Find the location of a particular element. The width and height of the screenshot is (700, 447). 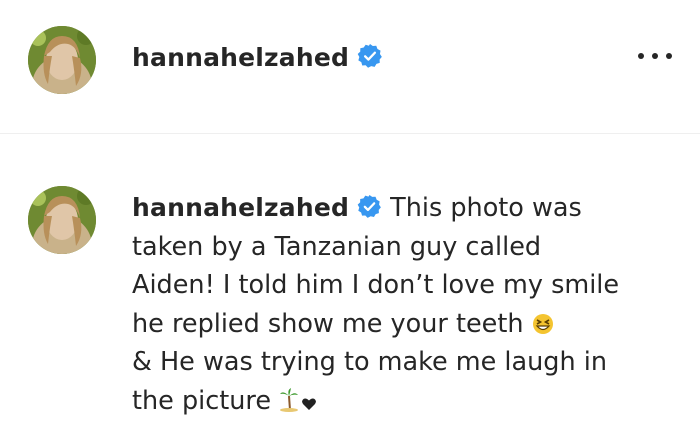

post-username-text: hannahelzahed is located at coordinates (240, 57).